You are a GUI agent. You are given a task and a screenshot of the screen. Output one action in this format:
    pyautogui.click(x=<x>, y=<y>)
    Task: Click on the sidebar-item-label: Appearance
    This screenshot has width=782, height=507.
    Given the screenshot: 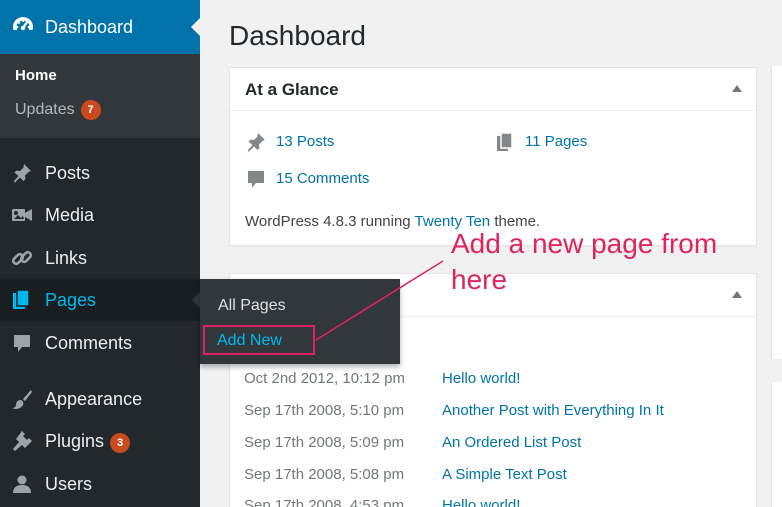 What is the action you would take?
    pyautogui.click(x=94, y=399)
    